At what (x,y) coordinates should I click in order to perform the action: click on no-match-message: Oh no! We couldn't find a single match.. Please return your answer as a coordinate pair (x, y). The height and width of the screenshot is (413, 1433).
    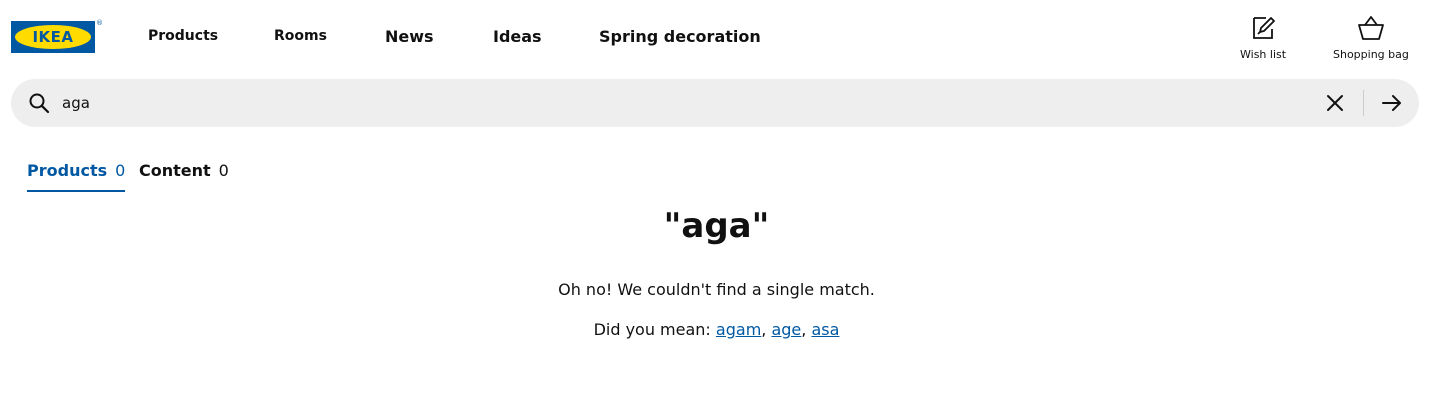
    Looking at the image, I should click on (716, 289).